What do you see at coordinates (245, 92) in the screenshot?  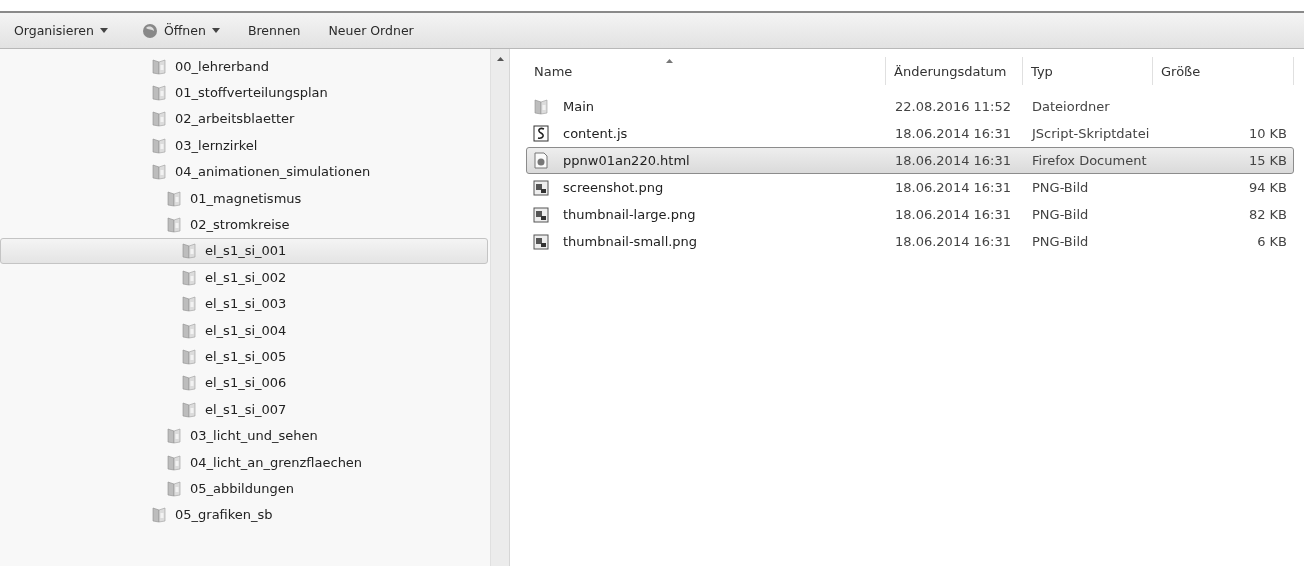 I see `tree-item: 01_stoffverteilungsplan` at bounding box center [245, 92].